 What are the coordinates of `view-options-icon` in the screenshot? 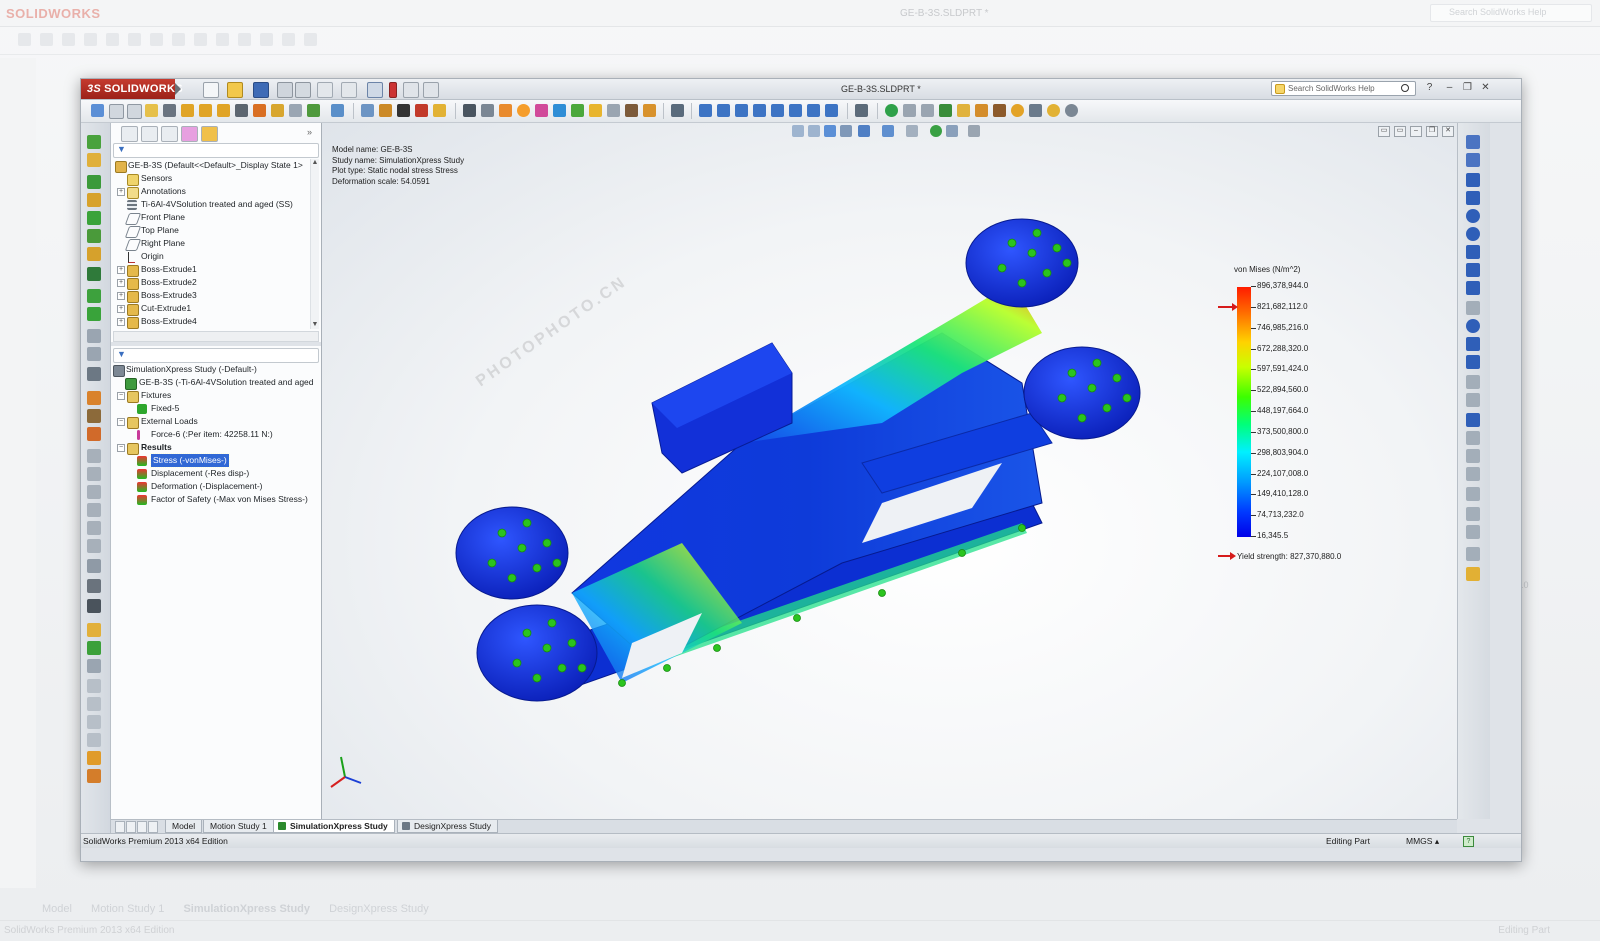 It's located at (431, 90).